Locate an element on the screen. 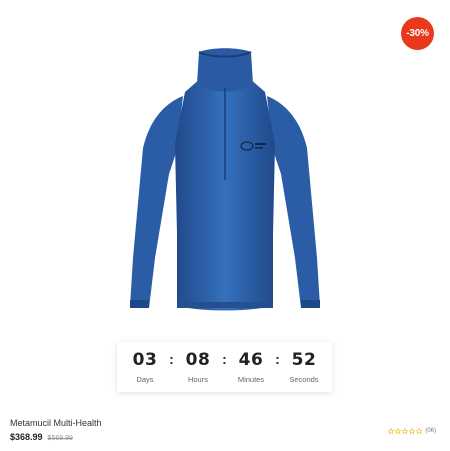 The image size is (450, 451). price-row: $368.99 $569.99 is located at coordinates (41, 437).